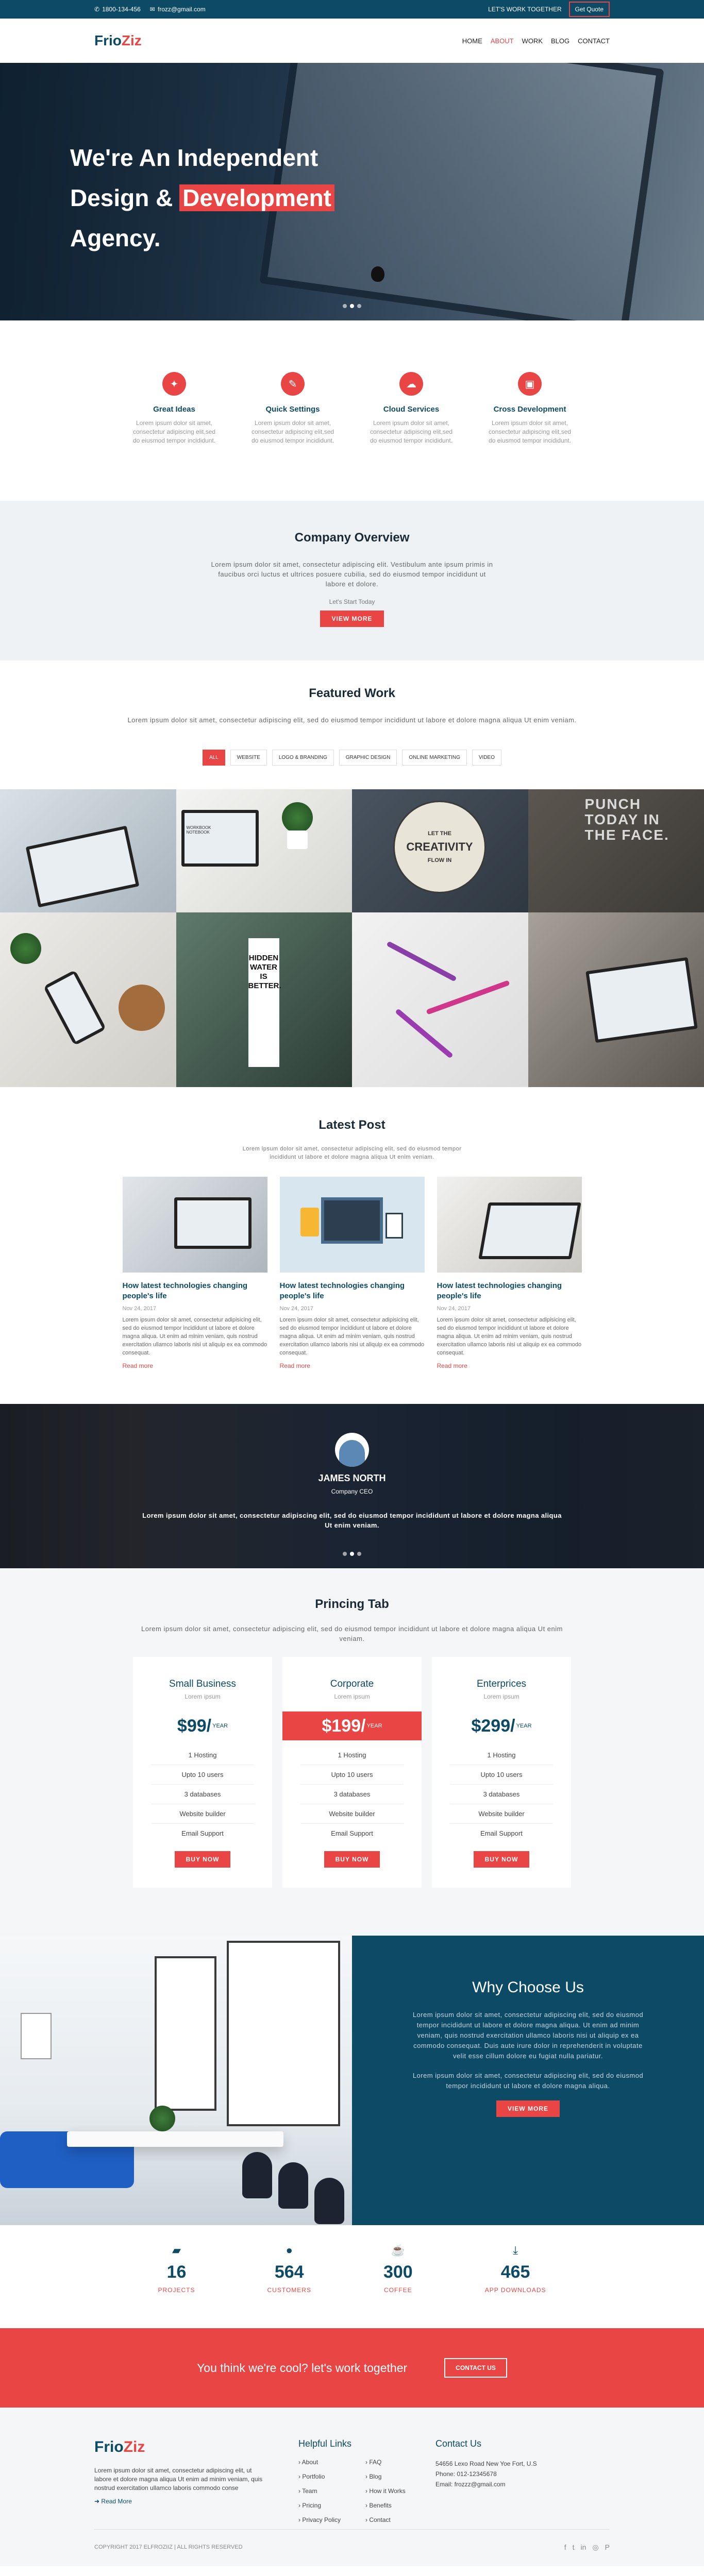  I want to click on testimonial-dots, so click(352, 1554).